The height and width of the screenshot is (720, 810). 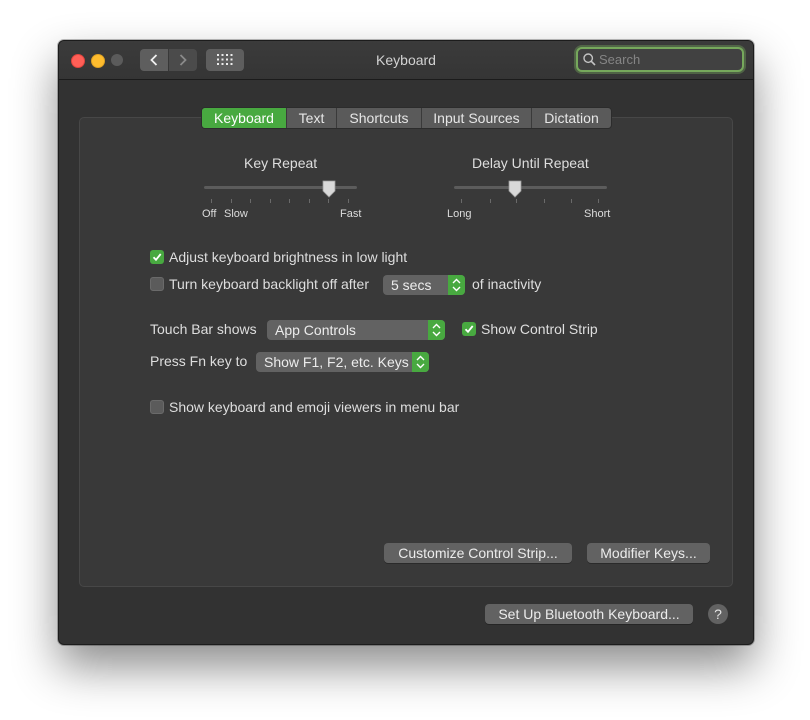 What do you see at coordinates (515, 189) in the screenshot?
I see `delay-until-repeat-slider-thumb` at bounding box center [515, 189].